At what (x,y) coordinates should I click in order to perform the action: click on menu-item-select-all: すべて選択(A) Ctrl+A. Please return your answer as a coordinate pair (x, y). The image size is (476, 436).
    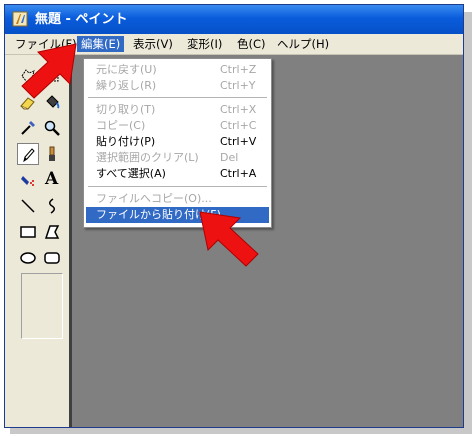
    Looking at the image, I should click on (177, 174).